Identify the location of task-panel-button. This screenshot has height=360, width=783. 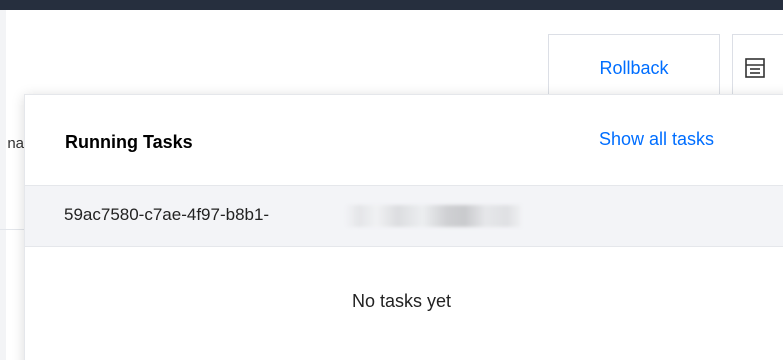
(757, 68).